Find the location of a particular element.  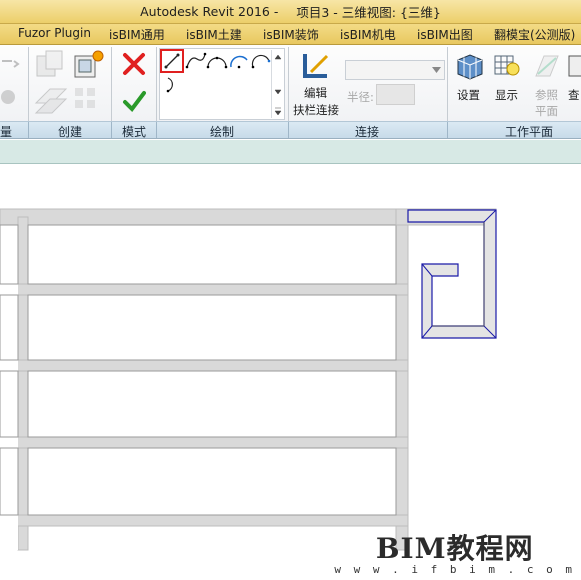

panel-label-mode: 模式 is located at coordinates (134, 132).